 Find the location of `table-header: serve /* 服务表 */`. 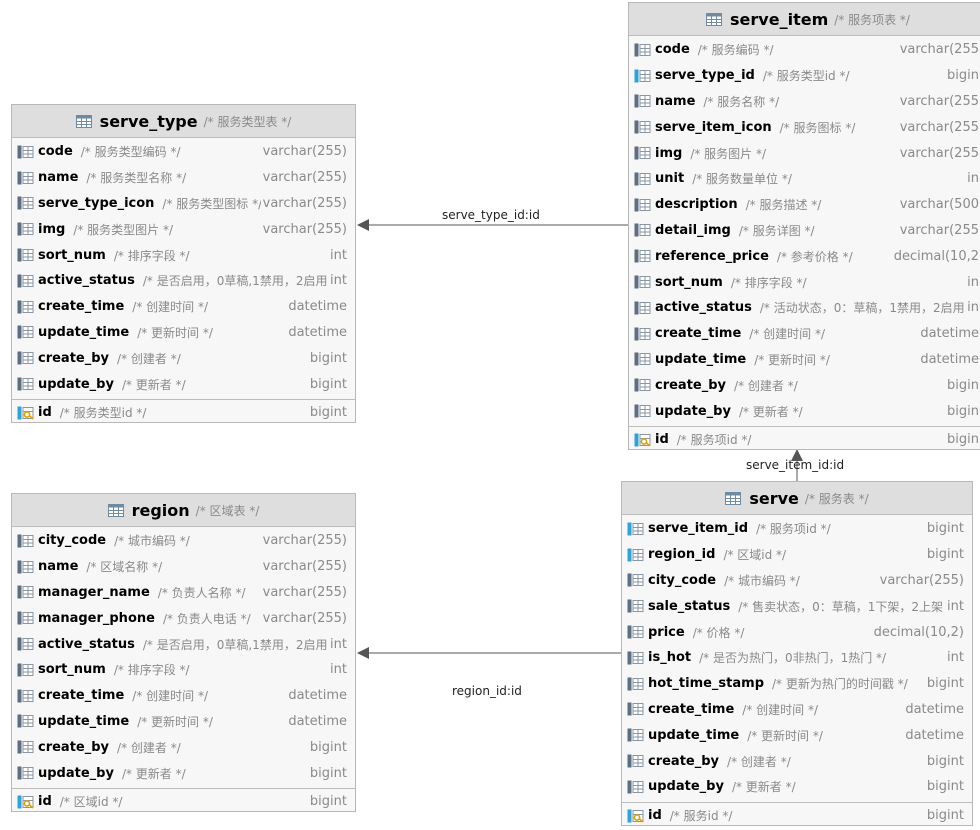

table-header: serve /* 服务表 */ is located at coordinates (797, 498).